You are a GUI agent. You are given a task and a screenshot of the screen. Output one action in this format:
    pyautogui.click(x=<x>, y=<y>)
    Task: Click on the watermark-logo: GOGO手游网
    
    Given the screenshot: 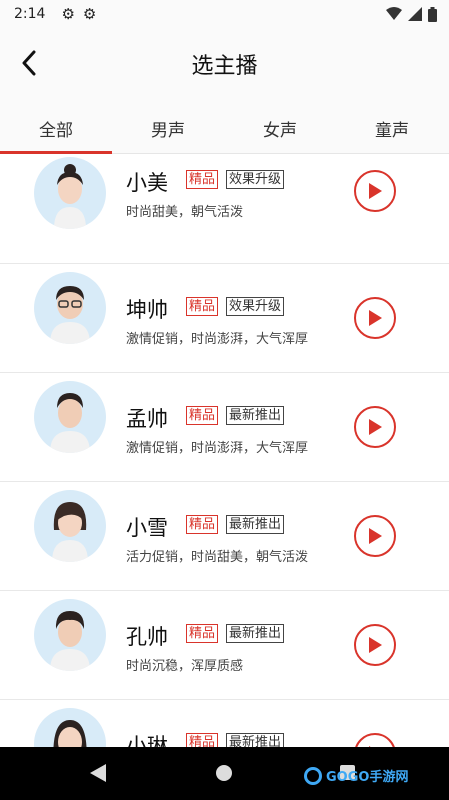 What is the action you would take?
    pyautogui.click(x=356, y=775)
    